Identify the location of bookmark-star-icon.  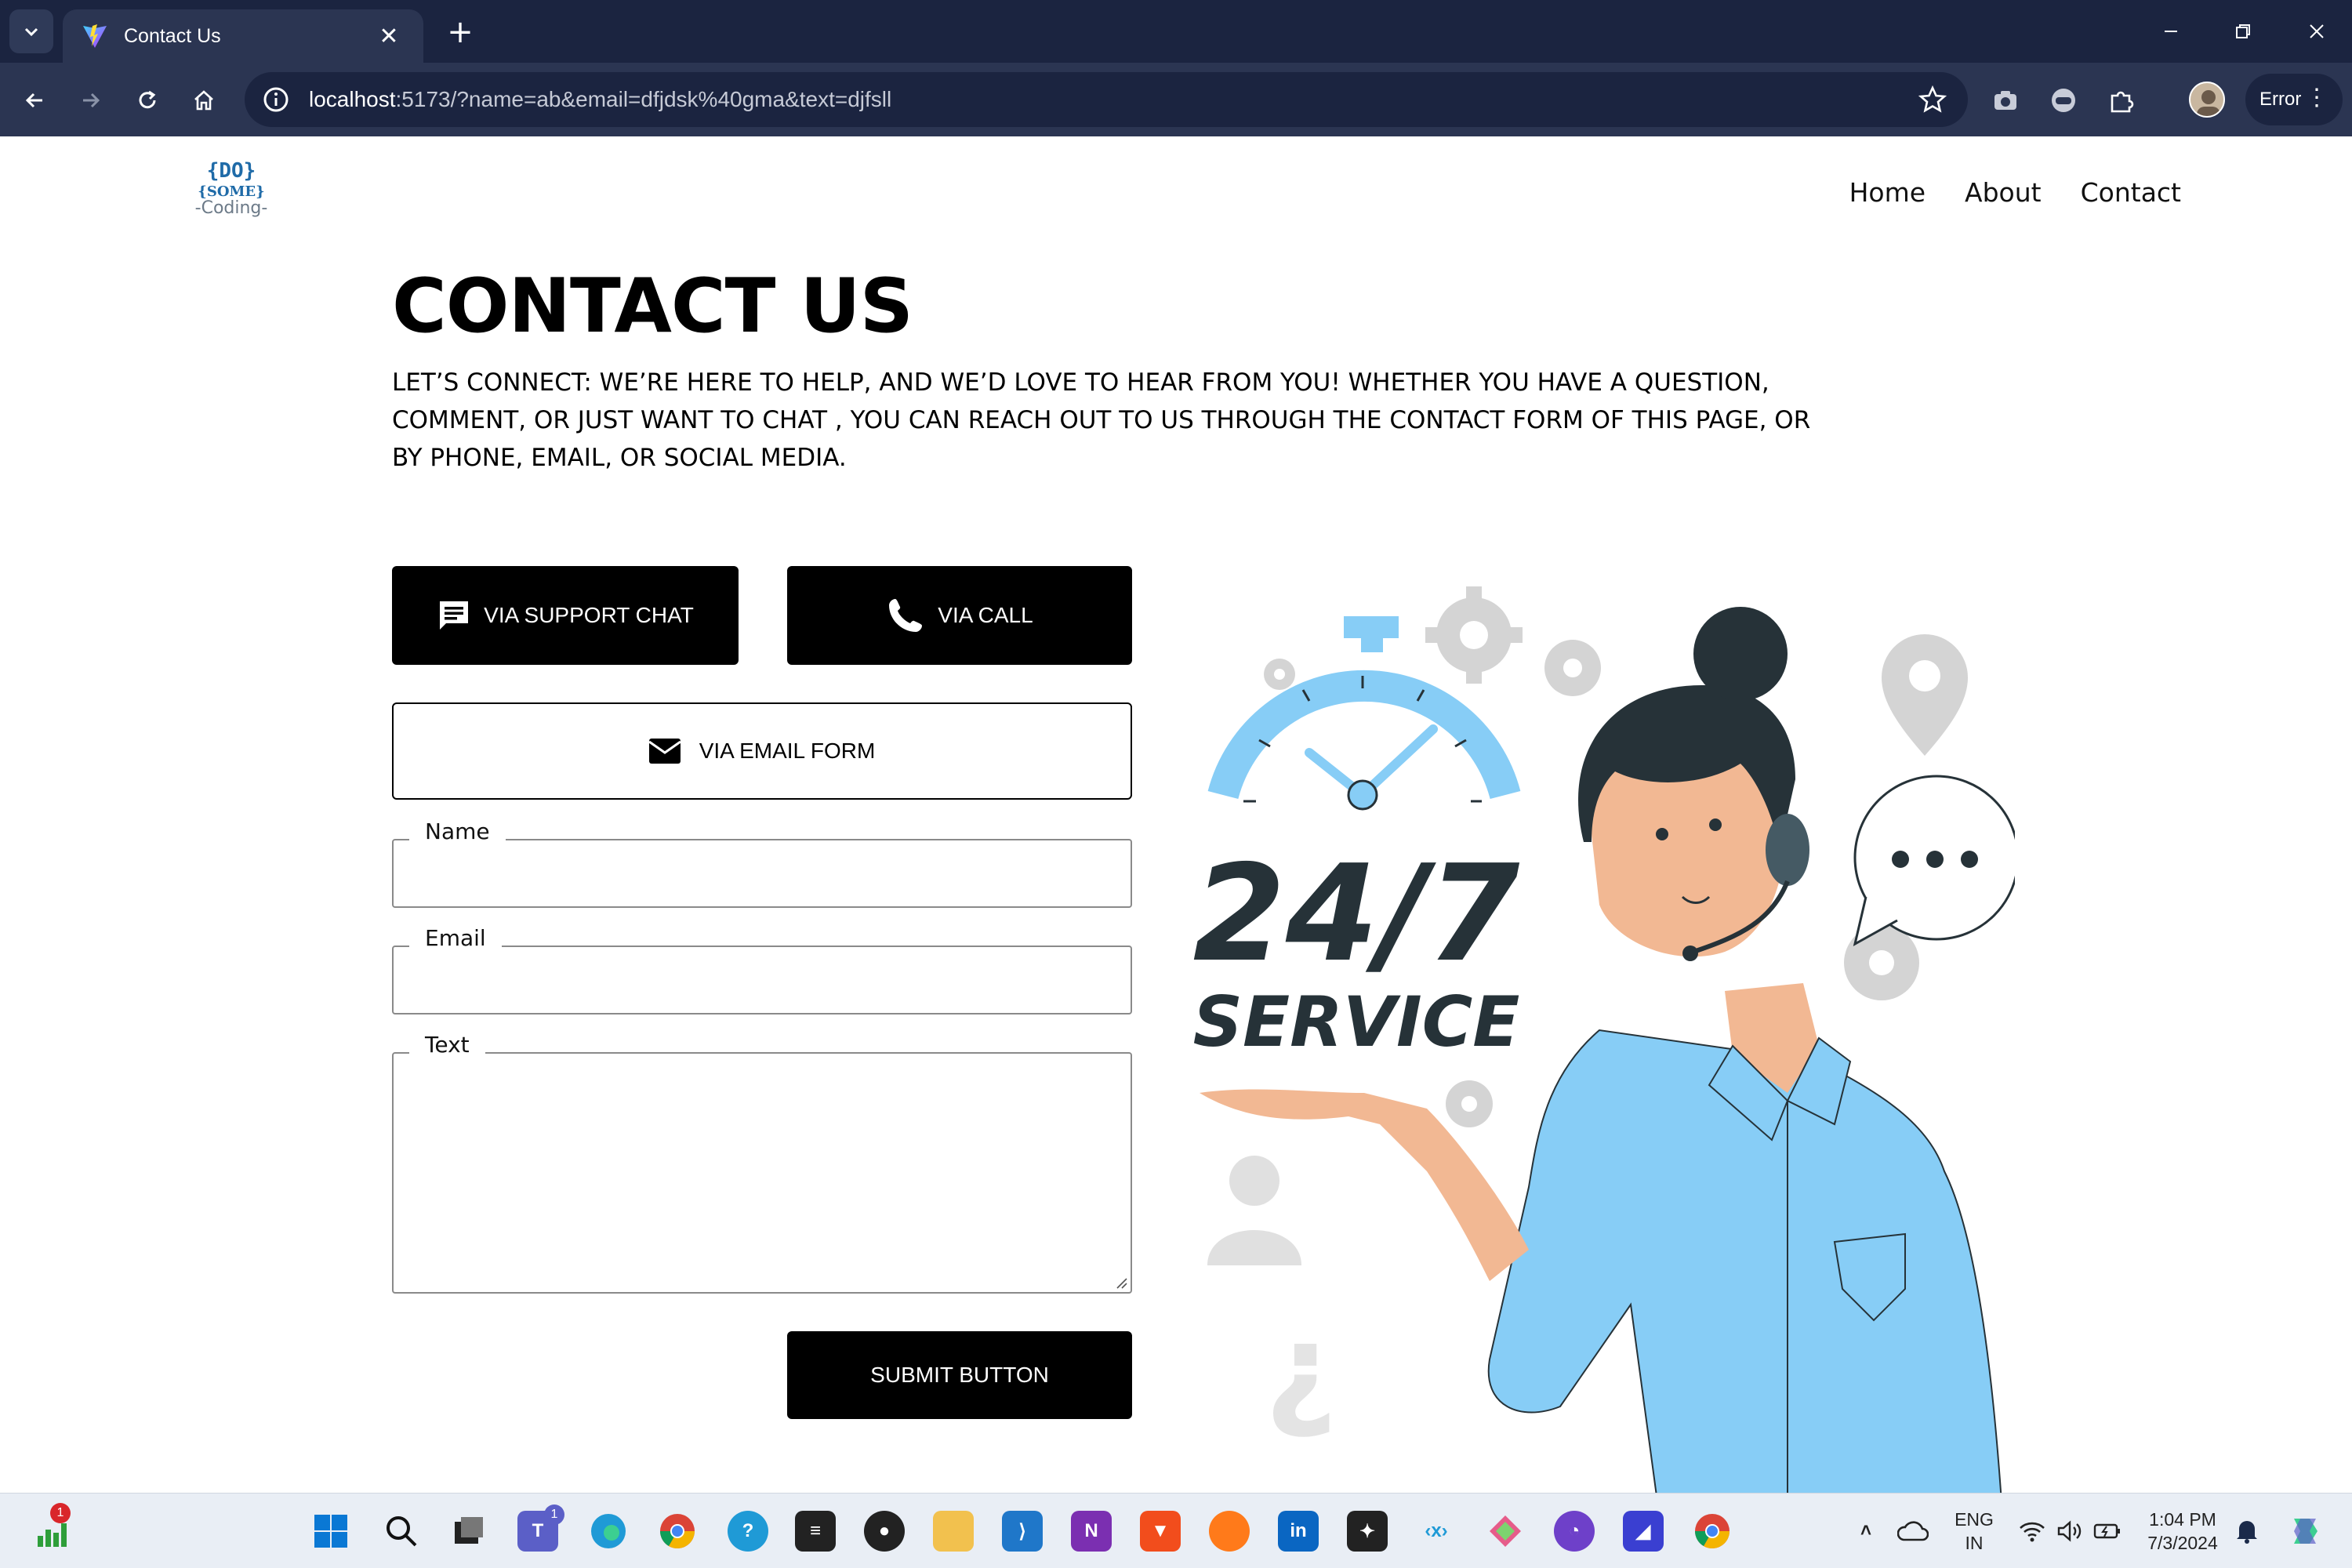
(1933, 99).